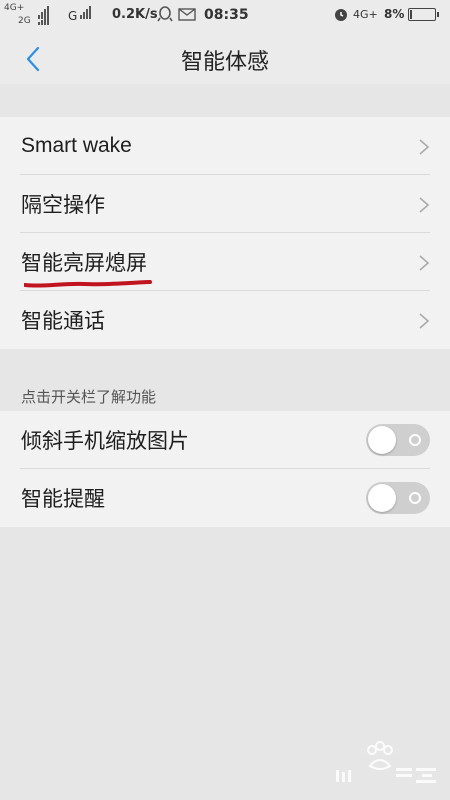 This screenshot has width=450, height=800. I want to click on message-icon, so click(187, 16).